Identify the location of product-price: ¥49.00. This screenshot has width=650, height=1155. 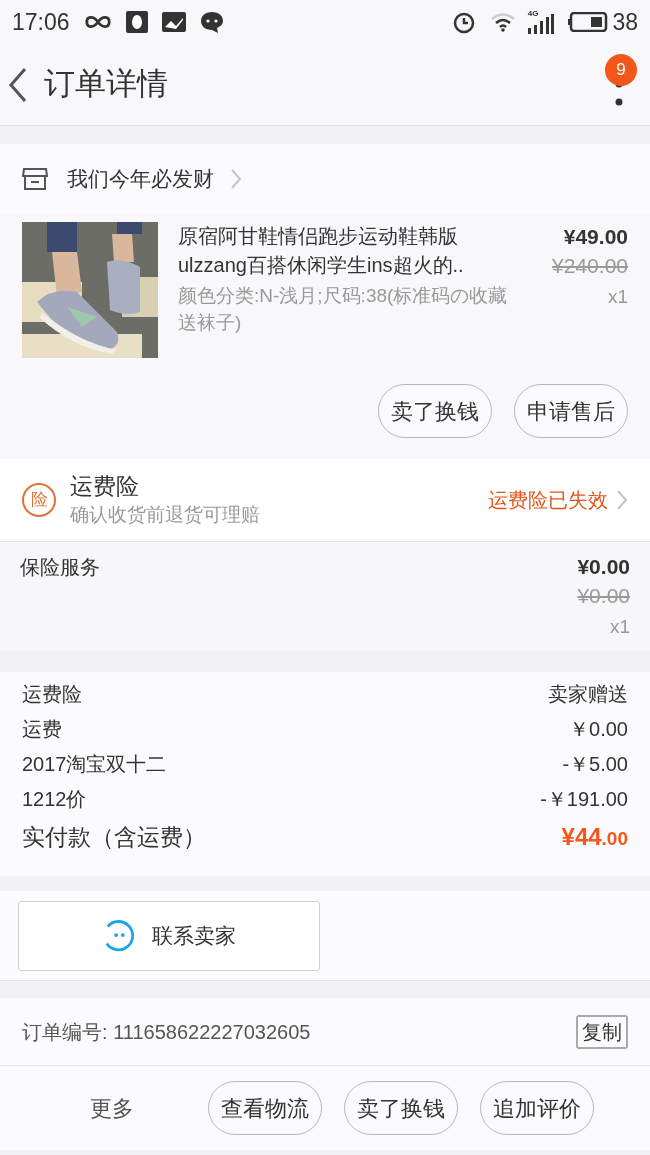
(595, 237).